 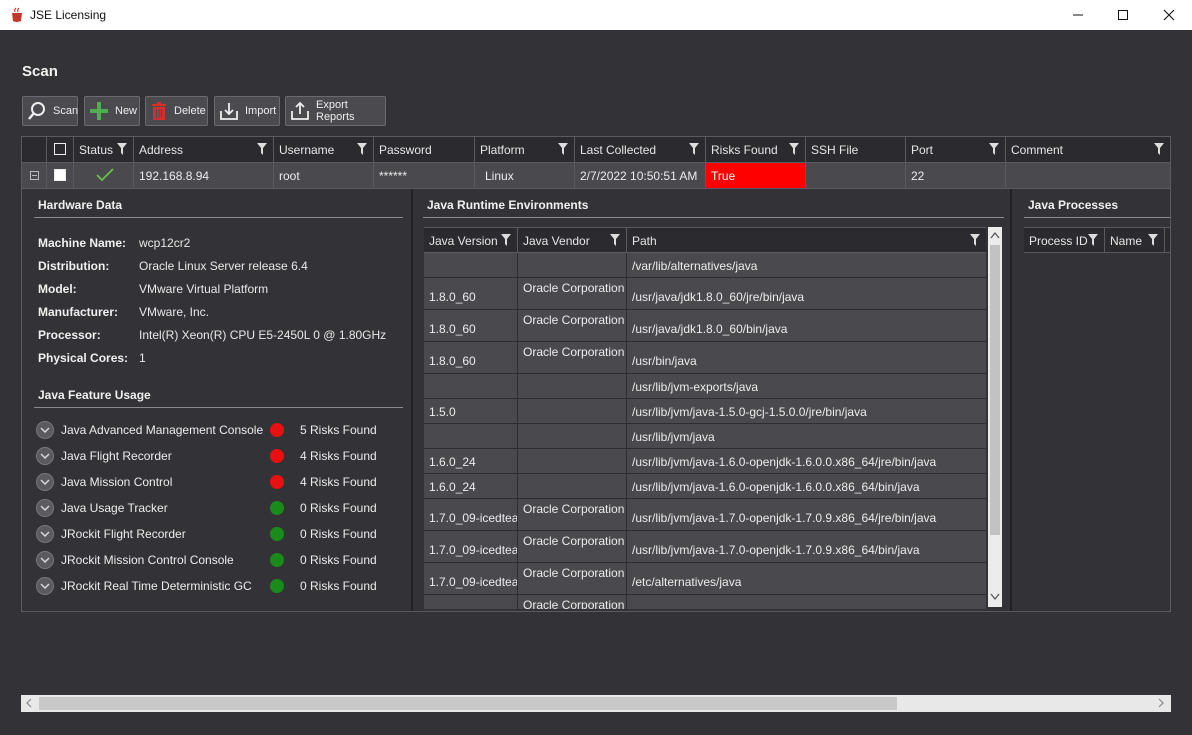 What do you see at coordinates (50, 111) in the screenshot?
I see `scan-button: Scan` at bounding box center [50, 111].